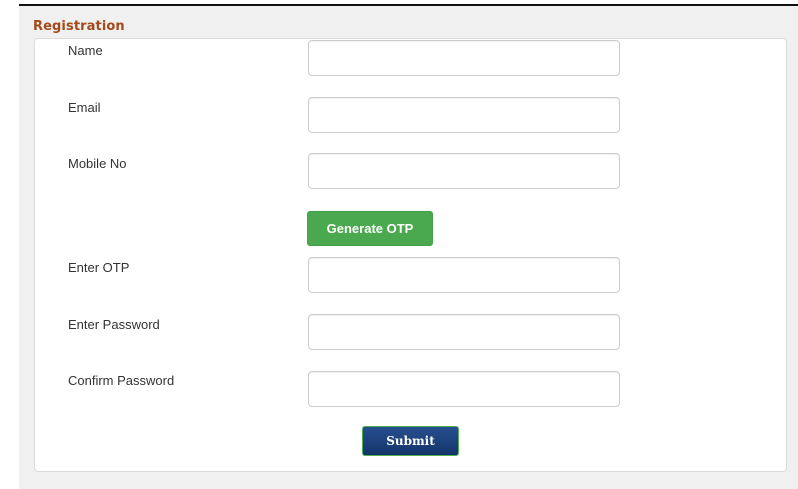  Describe the element at coordinates (464, 389) in the screenshot. I see `confirm-password-input` at that location.